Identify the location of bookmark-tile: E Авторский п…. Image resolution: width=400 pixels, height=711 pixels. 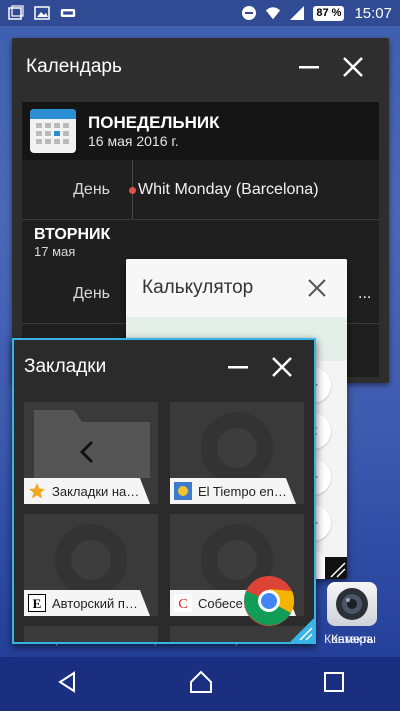
(91, 565).